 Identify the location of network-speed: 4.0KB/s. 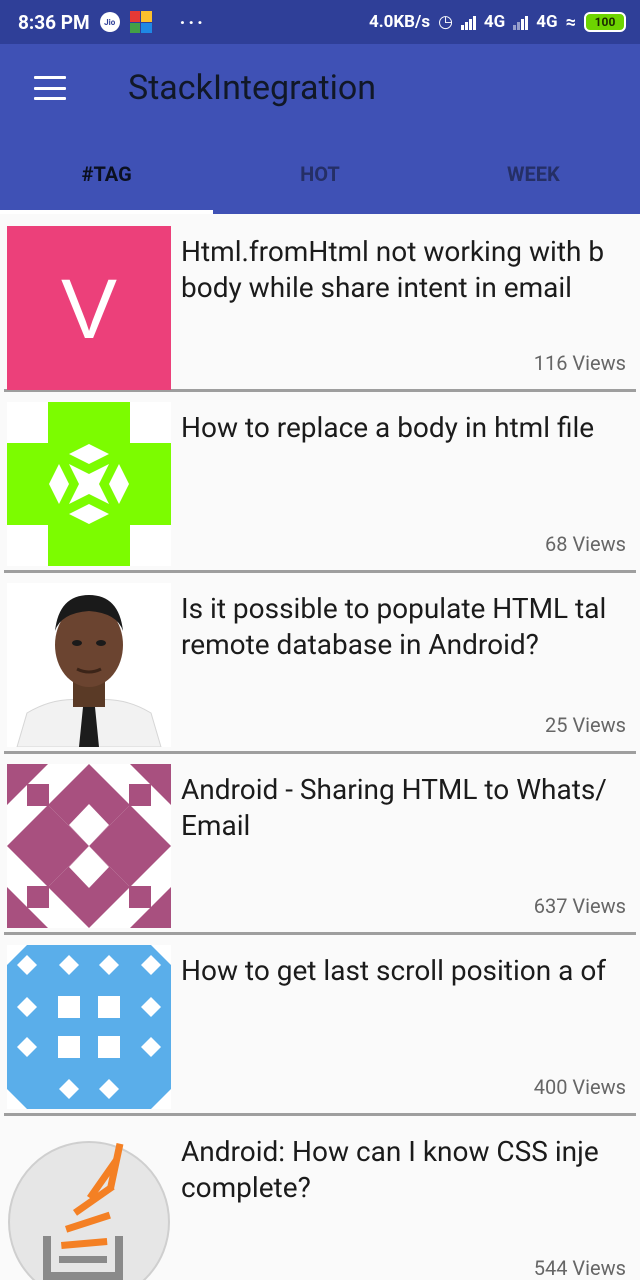
(399, 22).